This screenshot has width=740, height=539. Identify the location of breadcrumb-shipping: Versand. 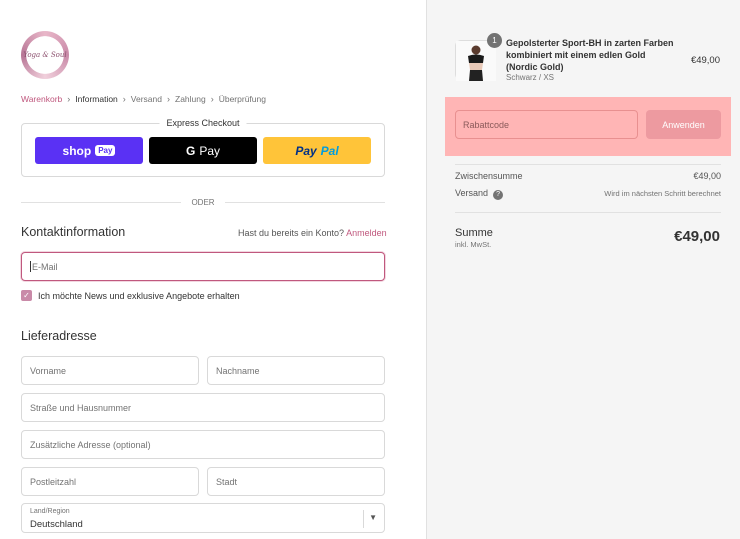
(146, 99).